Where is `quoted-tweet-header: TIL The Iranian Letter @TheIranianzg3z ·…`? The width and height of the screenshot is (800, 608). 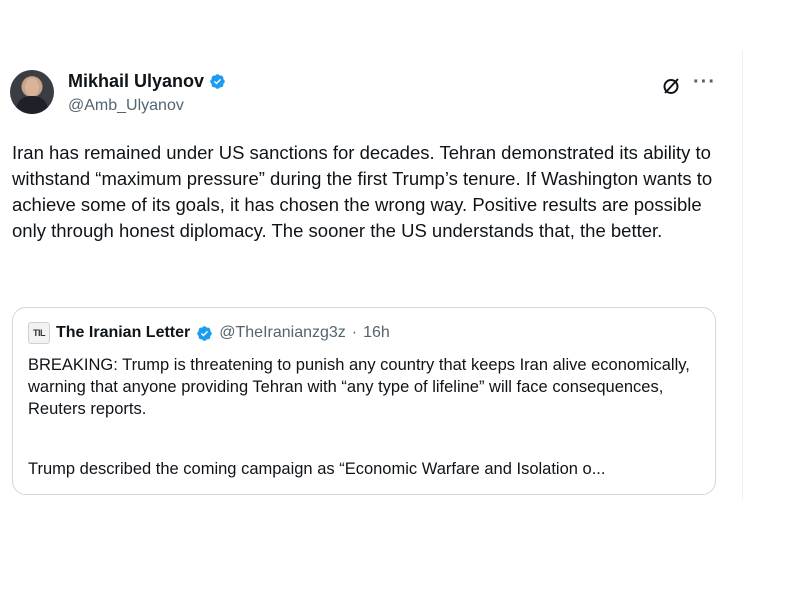 quoted-tweet-header: TIL The Iranian Letter @TheIranianzg3z ·… is located at coordinates (209, 333).